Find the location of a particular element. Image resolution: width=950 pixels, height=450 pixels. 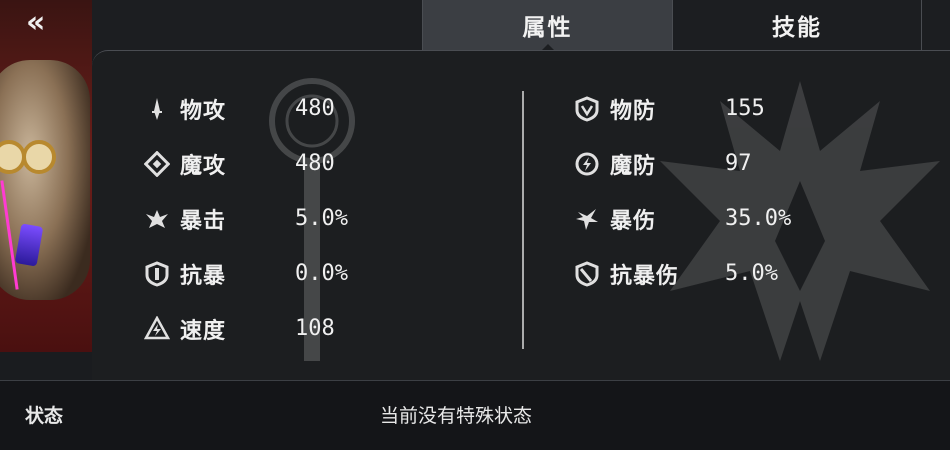

status-label: 状态 is located at coordinates (44, 416).